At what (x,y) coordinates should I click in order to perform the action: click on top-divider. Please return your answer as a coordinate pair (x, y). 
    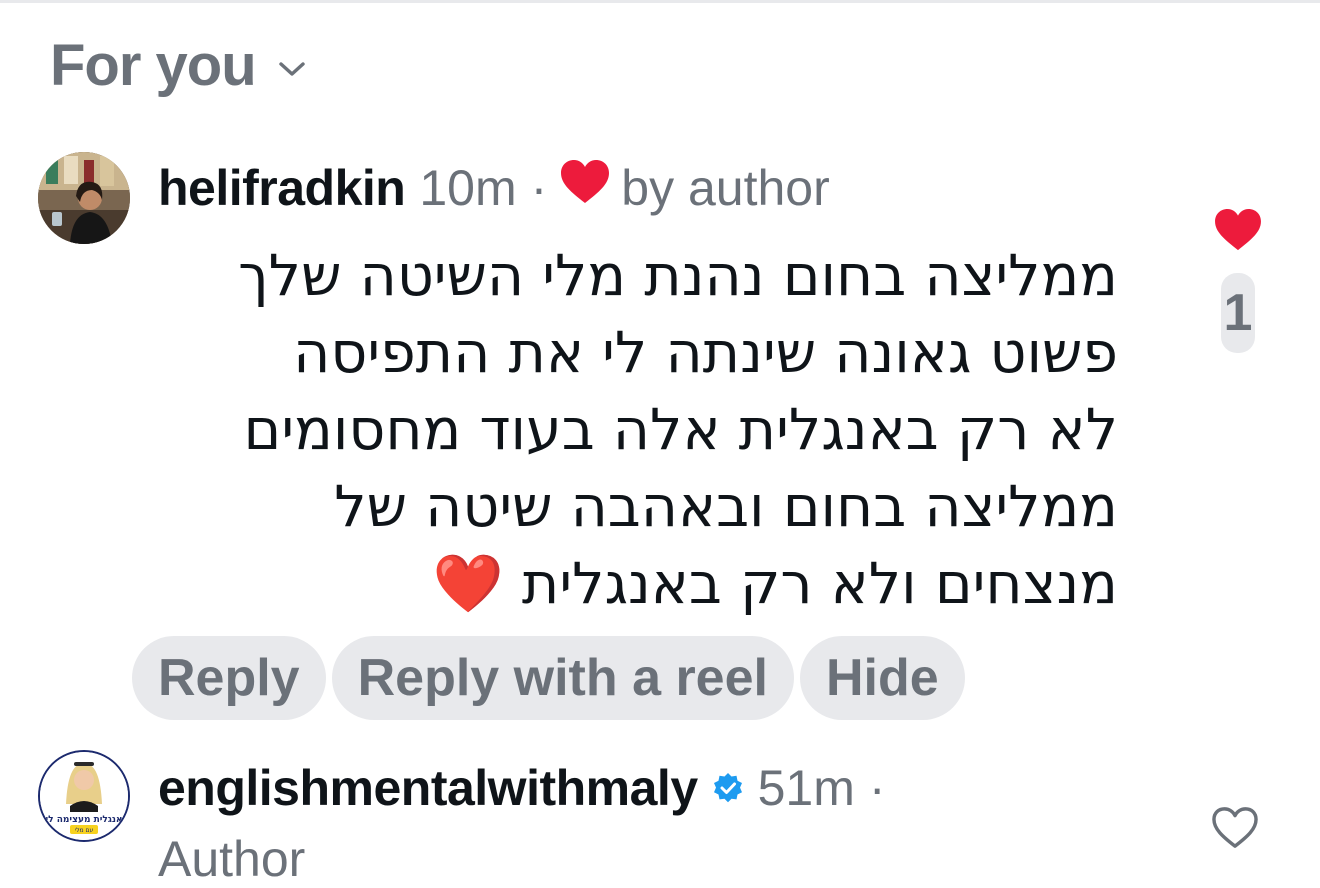
    Looking at the image, I should click on (660, 1).